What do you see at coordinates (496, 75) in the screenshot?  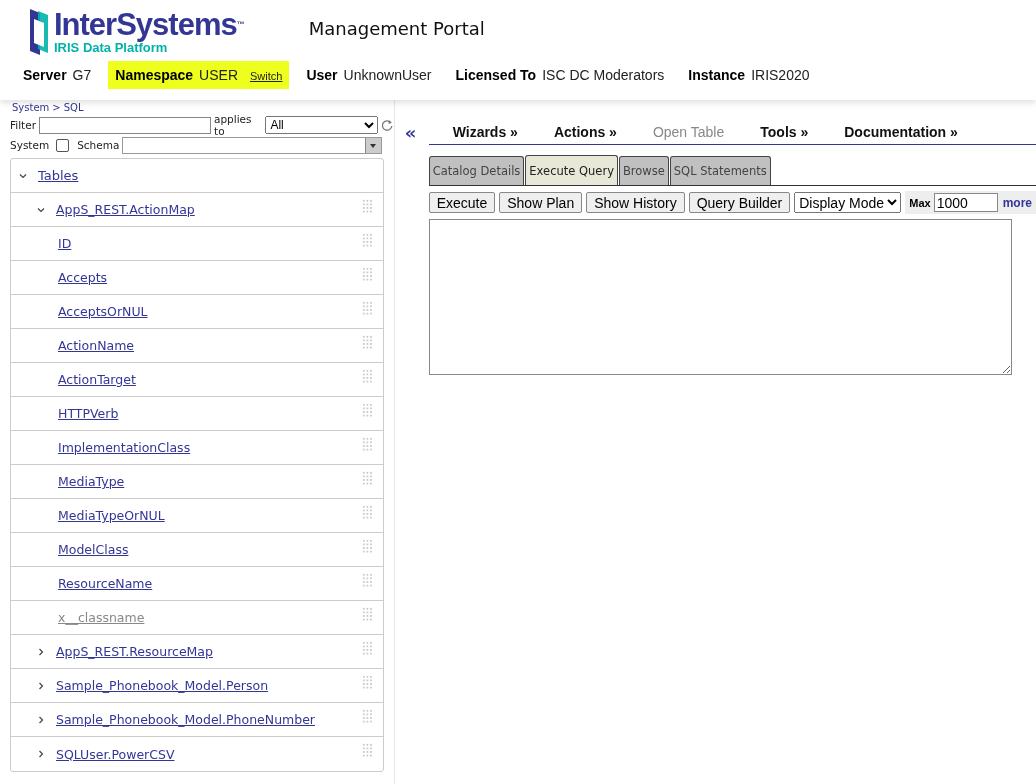 I see `info-label: Licensed To` at bounding box center [496, 75].